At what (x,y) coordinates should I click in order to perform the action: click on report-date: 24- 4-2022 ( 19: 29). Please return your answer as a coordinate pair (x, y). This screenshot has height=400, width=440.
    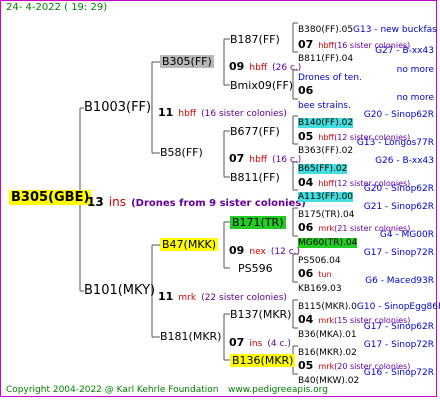
    Looking at the image, I should click on (57, 7).